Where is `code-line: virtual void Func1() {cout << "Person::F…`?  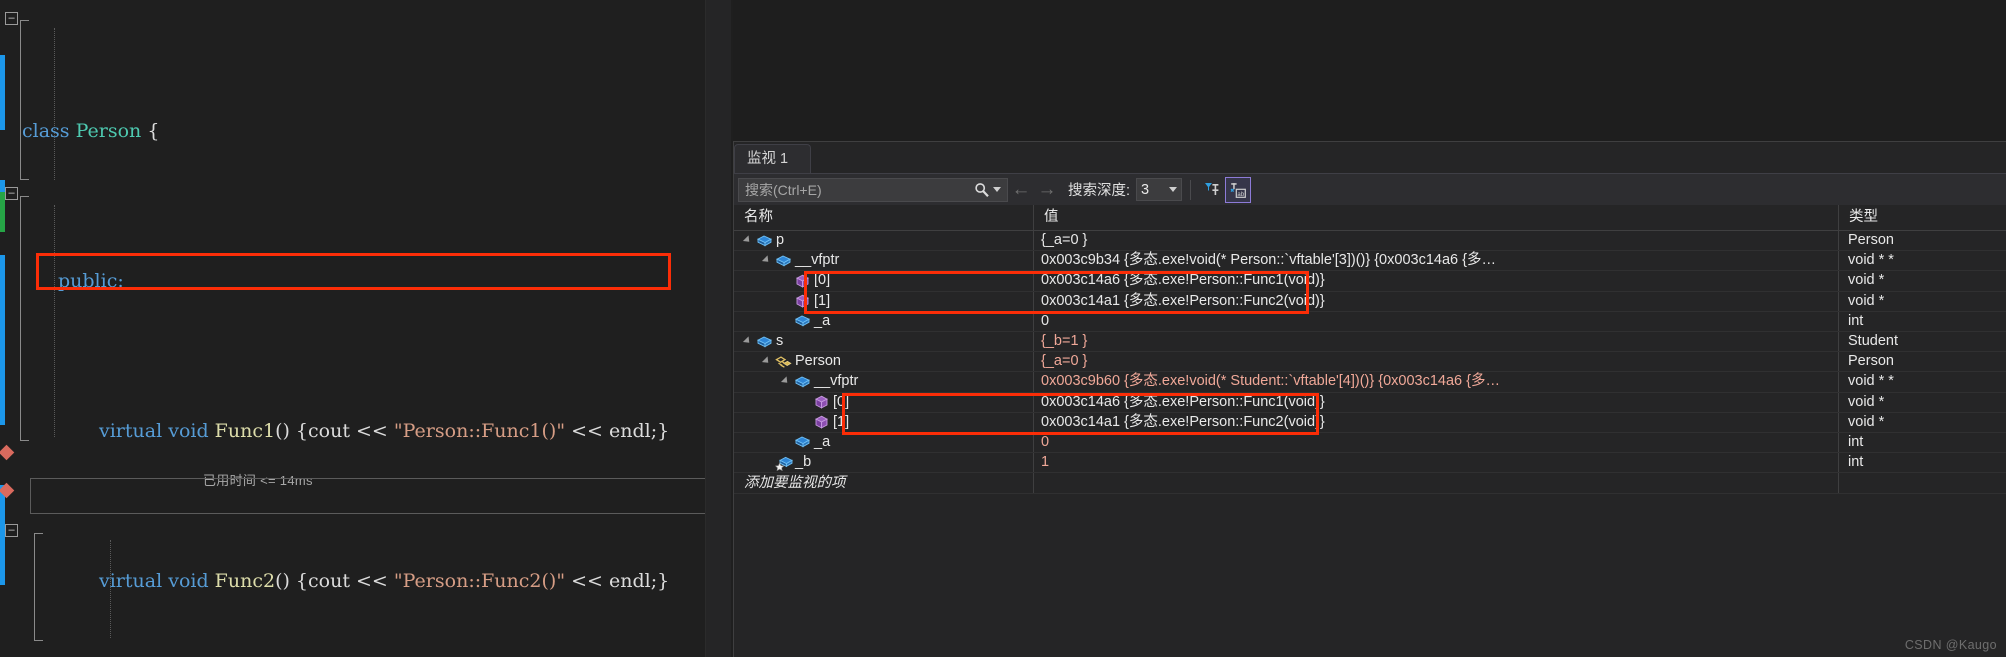 code-line: virtual void Func1() {cout << "Person::F… is located at coordinates (334, 432).